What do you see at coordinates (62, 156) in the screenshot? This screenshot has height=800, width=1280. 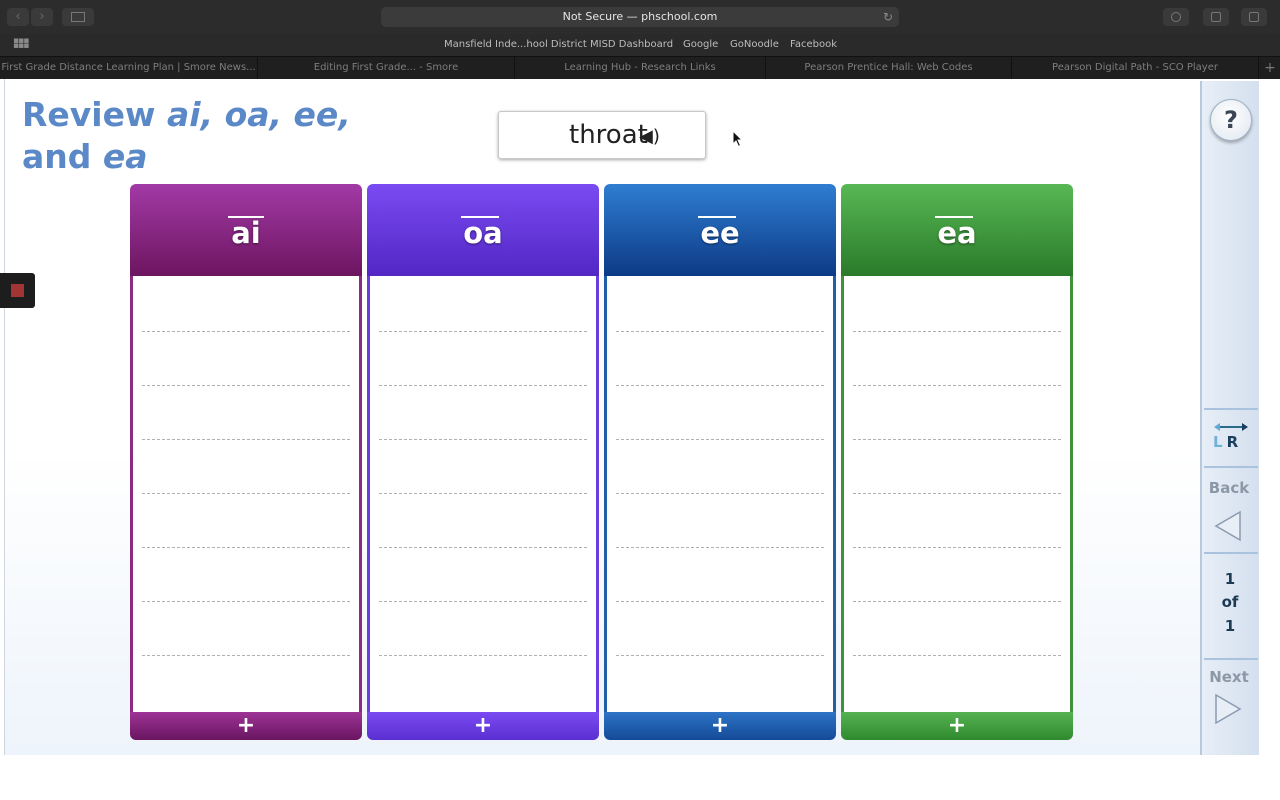 I see `title-prefix-2: and` at bounding box center [62, 156].